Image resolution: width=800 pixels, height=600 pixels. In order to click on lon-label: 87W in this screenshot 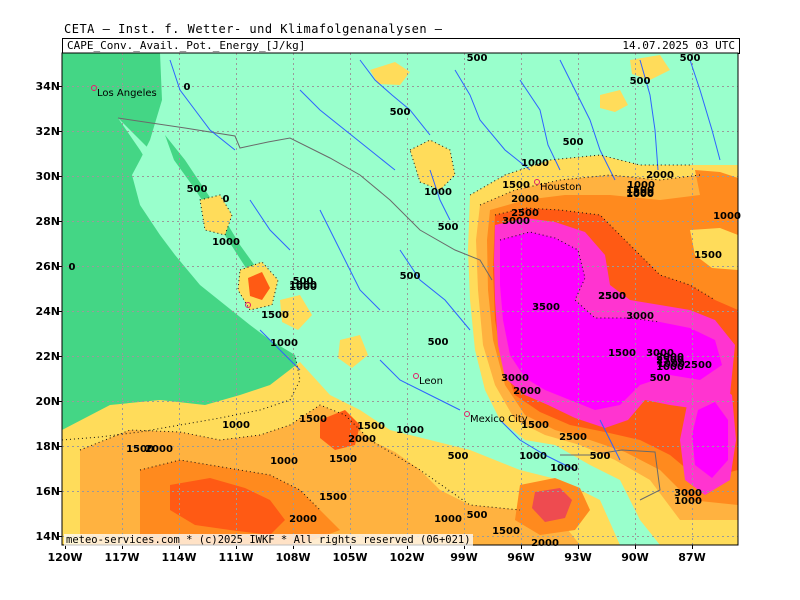, I will do `click(692, 557)`.